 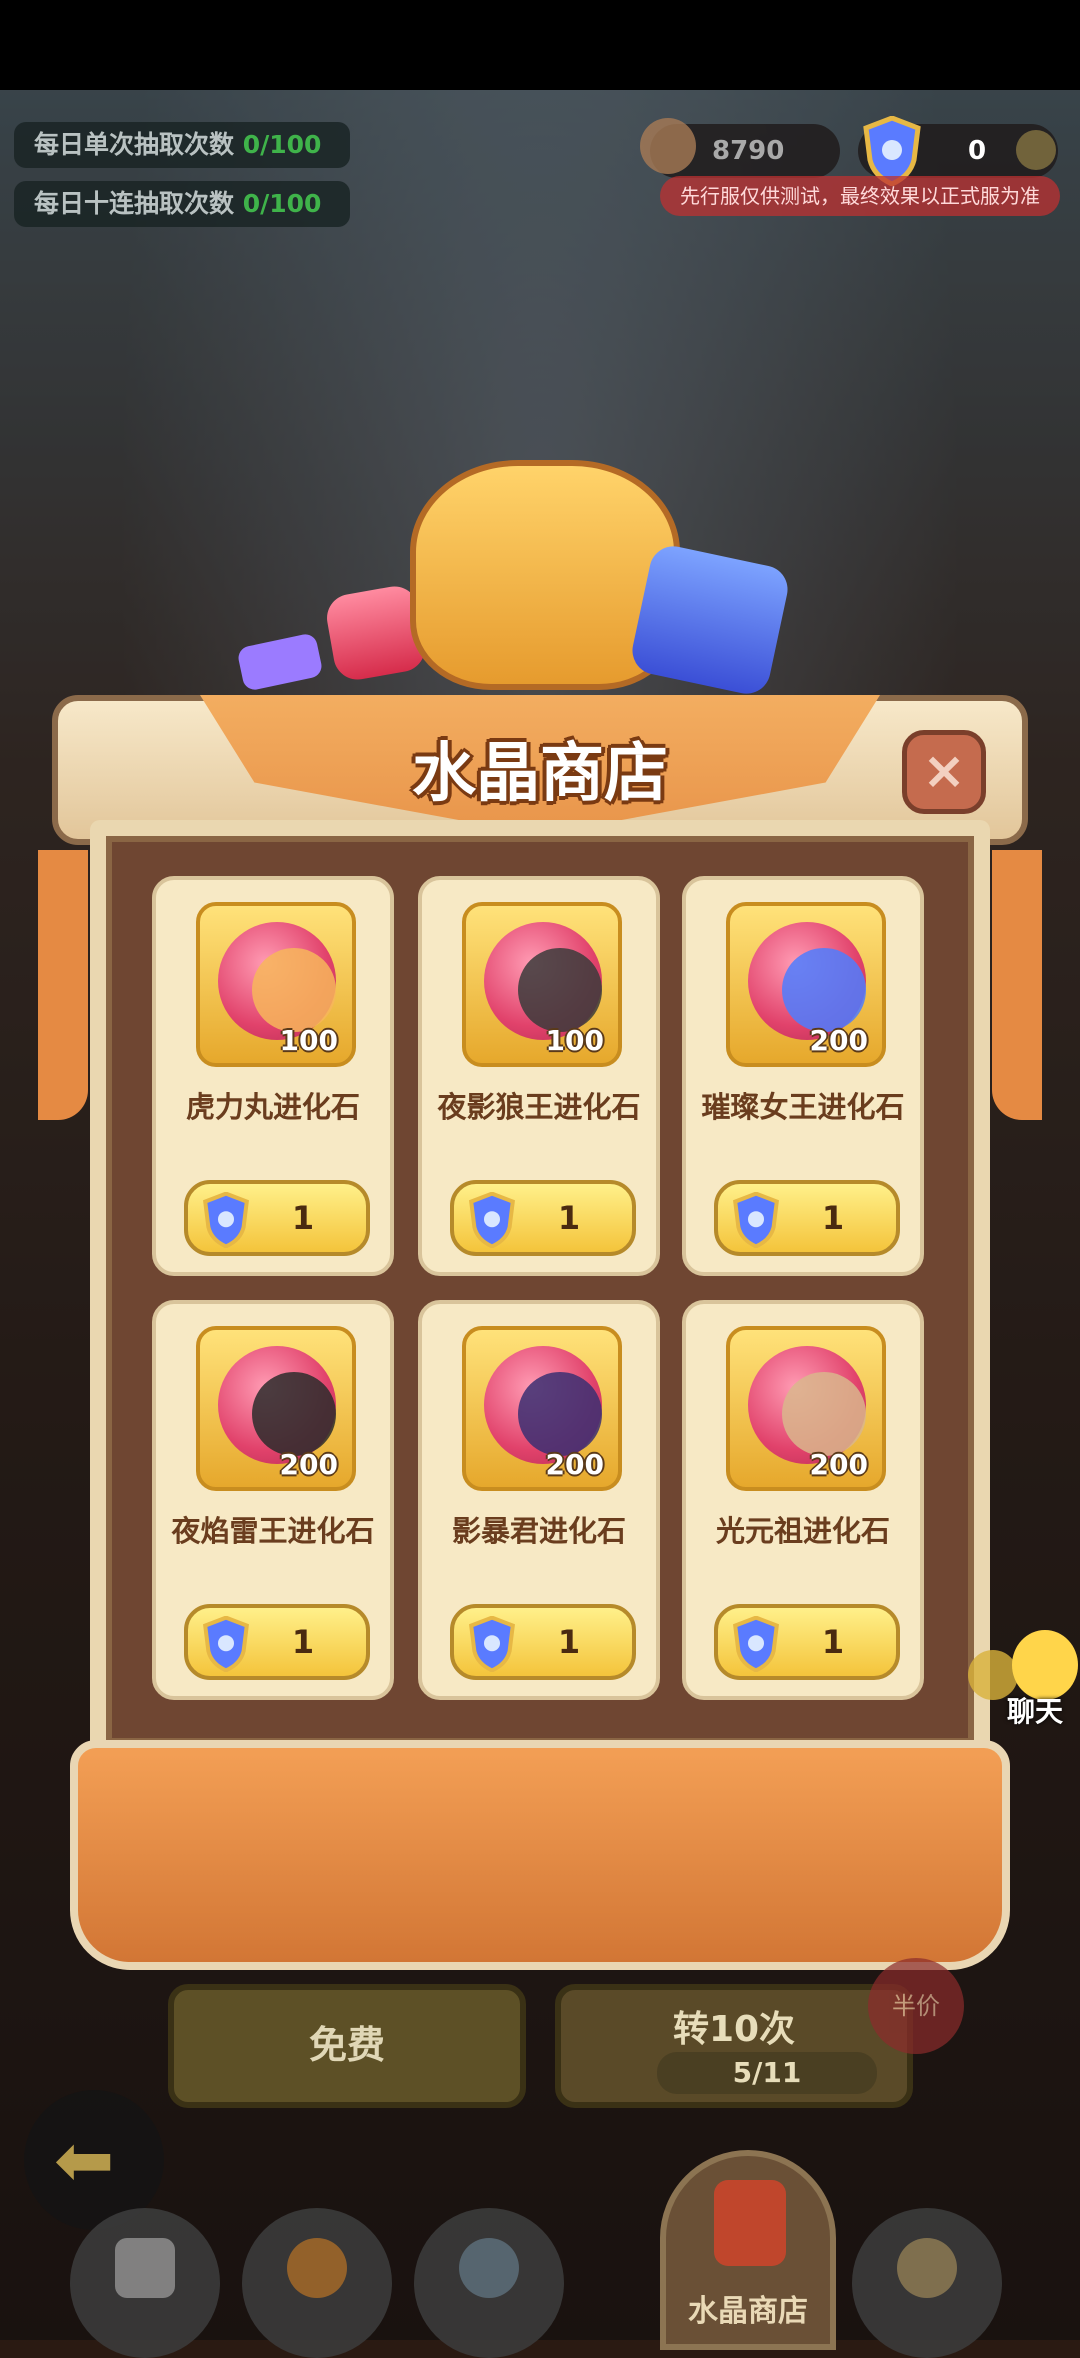 I want to click on item-name: 影暴君进化石, so click(x=538, y=1531).